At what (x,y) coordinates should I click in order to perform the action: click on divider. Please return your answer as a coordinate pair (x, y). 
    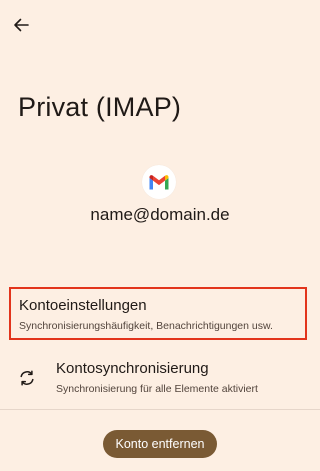
    Looking at the image, I should click on (160, 409).